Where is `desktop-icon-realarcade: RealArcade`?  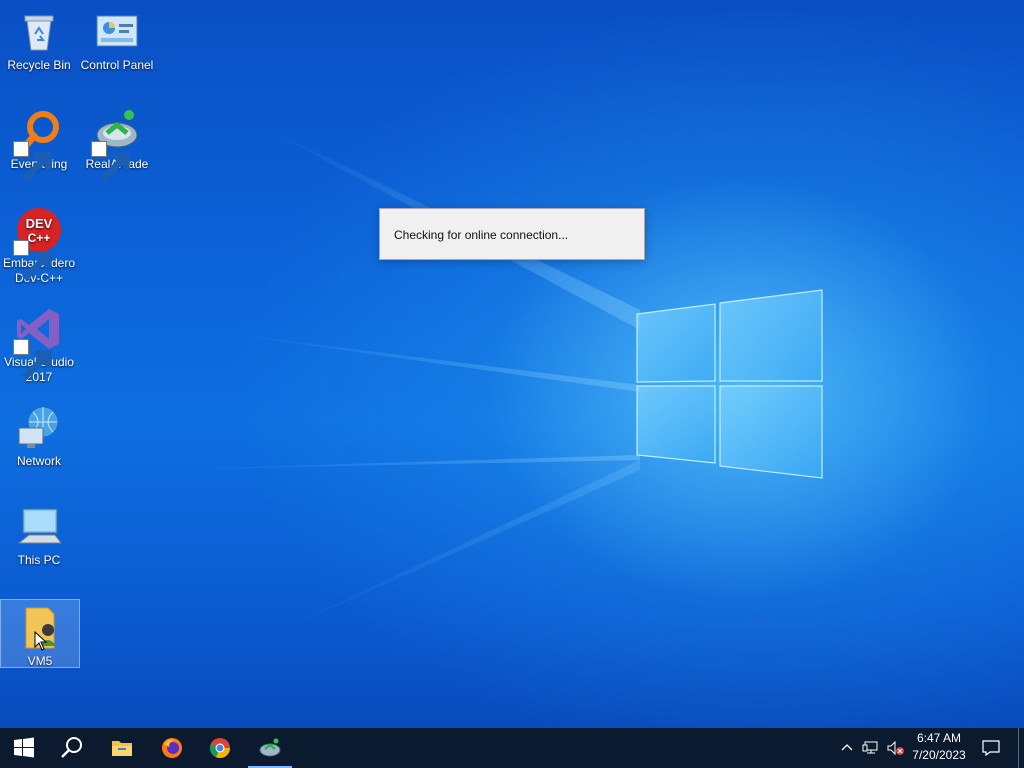
desktop-icon-realarcade: RealArcade is located at coordinates (117, 143).